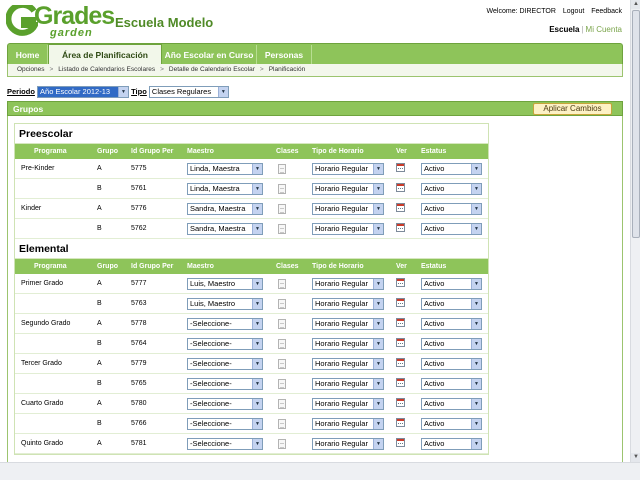 This screenshot has height=480, width=640. I want to click on tab-ano-escolar: Año Escolar en Curso, so click(209, 55).